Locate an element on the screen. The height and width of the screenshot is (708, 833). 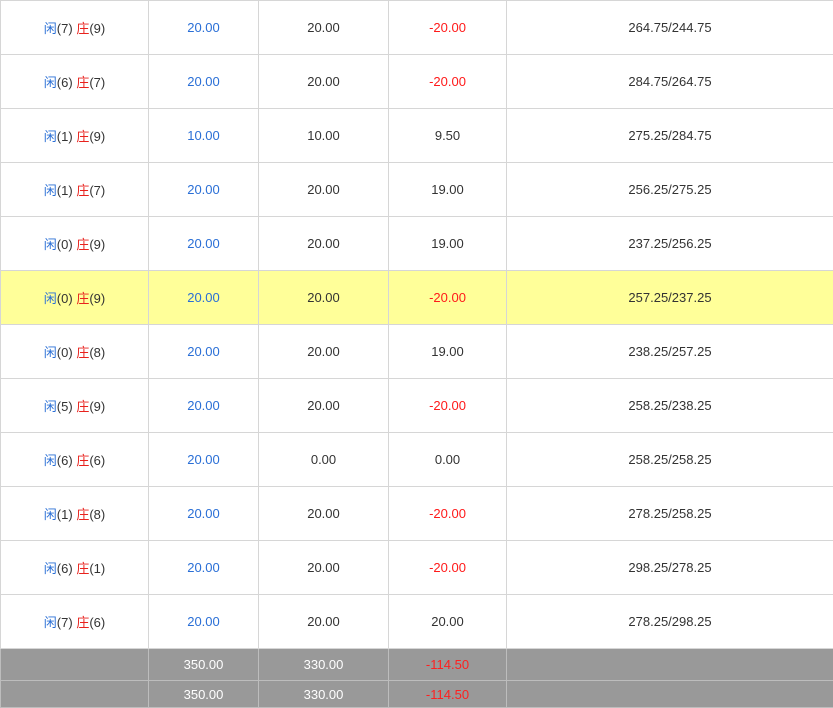
table-row: 闲(1) 庄(7)20.0020.0019.00256.25/275.25 is located at coordinates (417, 190).